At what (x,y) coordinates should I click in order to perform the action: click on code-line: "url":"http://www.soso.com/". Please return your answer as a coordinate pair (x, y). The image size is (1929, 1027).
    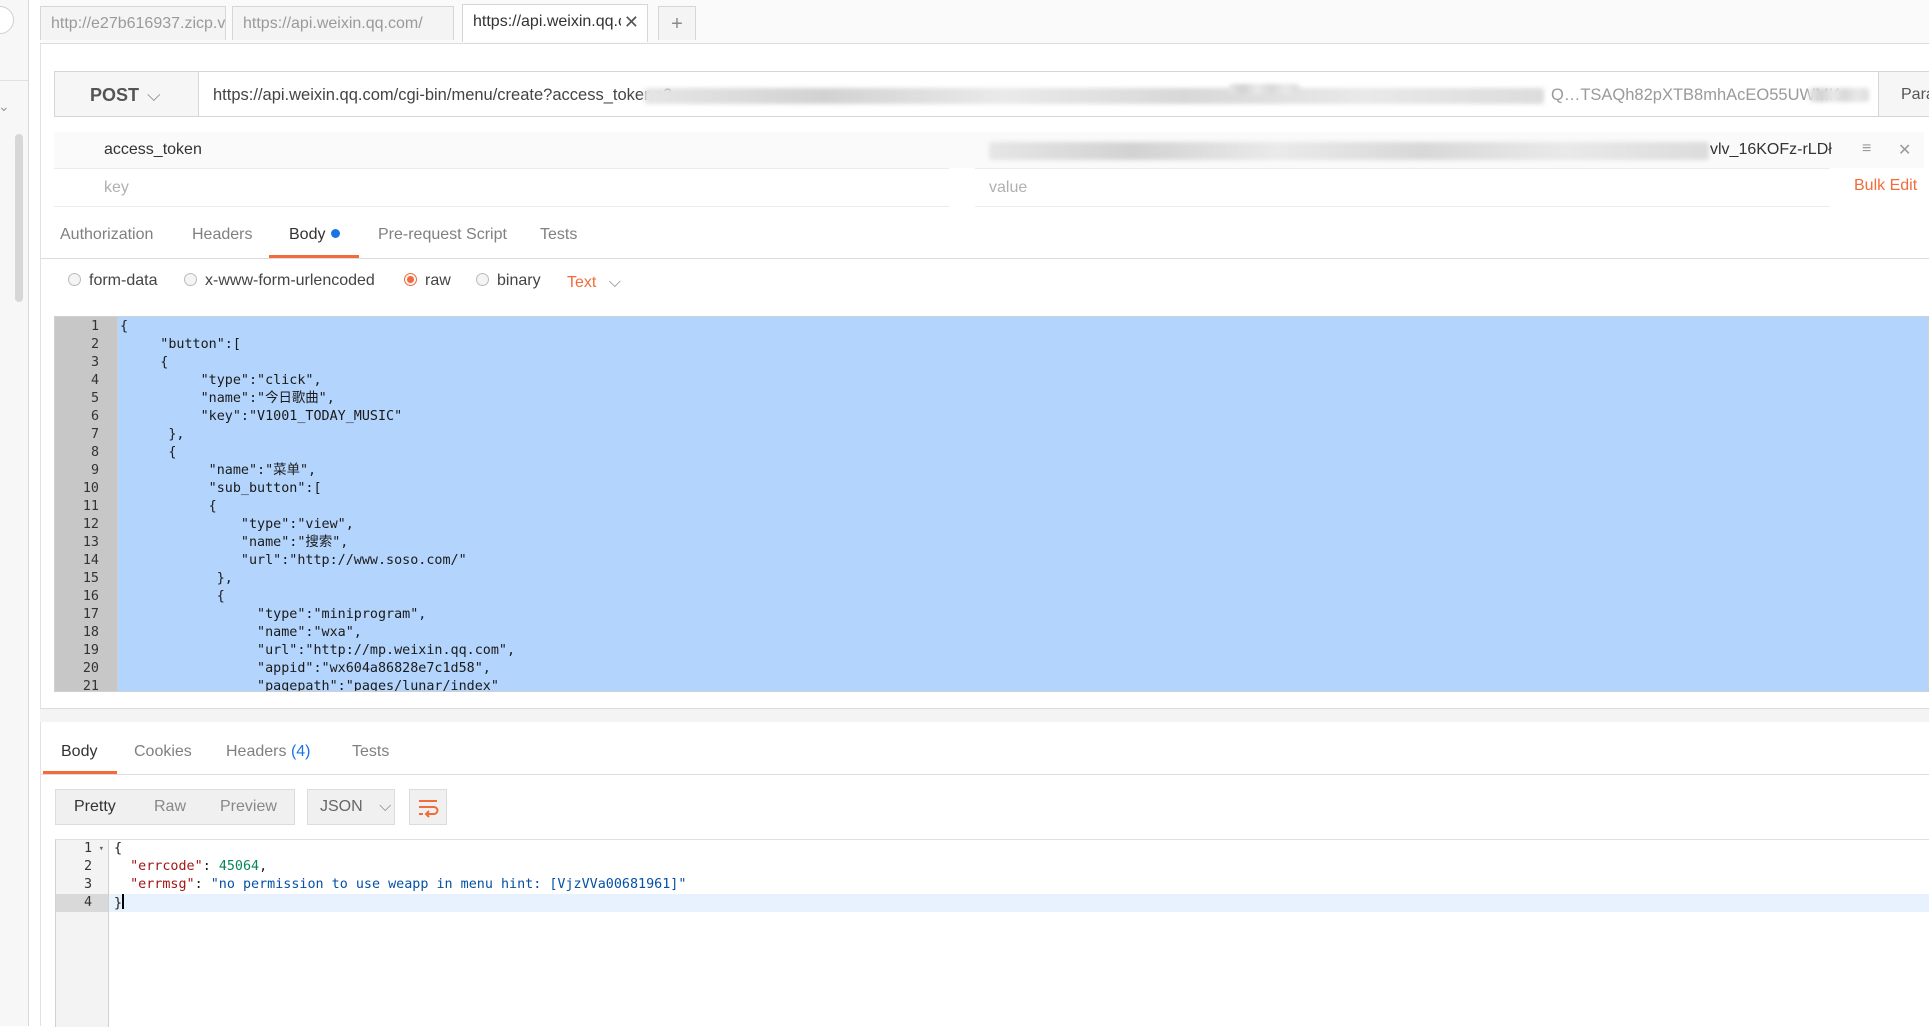
    Looking at the image, I should click on (293, 560).